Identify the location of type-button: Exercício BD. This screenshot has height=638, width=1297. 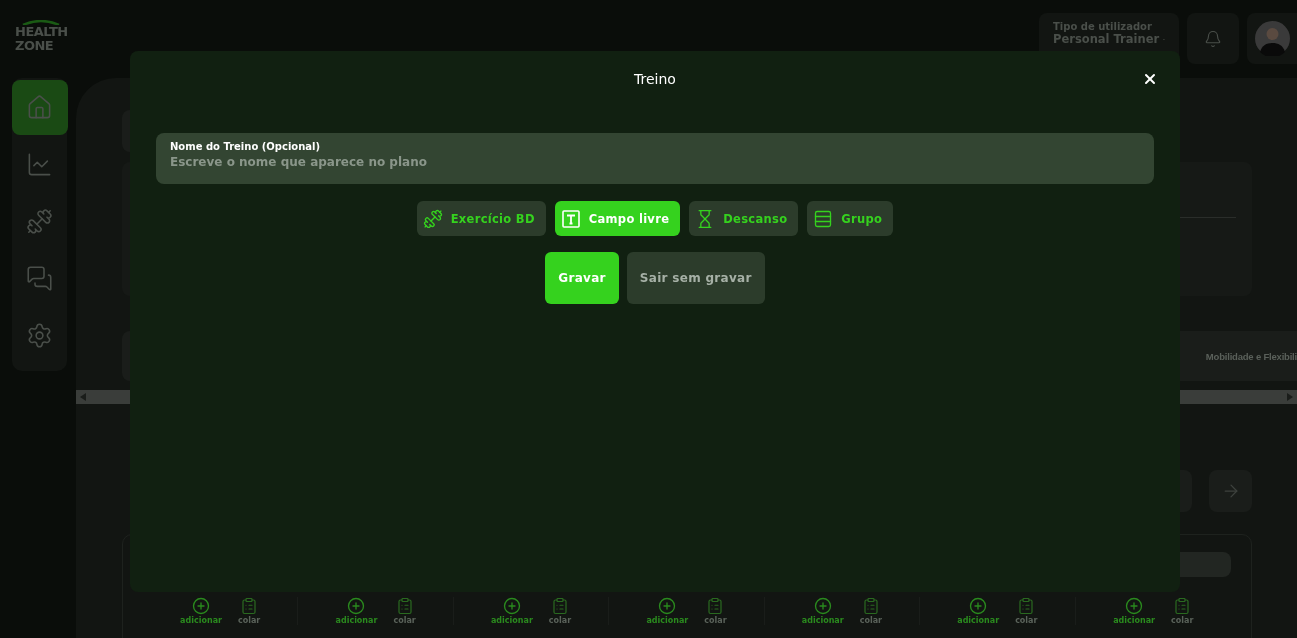
(481, 218).